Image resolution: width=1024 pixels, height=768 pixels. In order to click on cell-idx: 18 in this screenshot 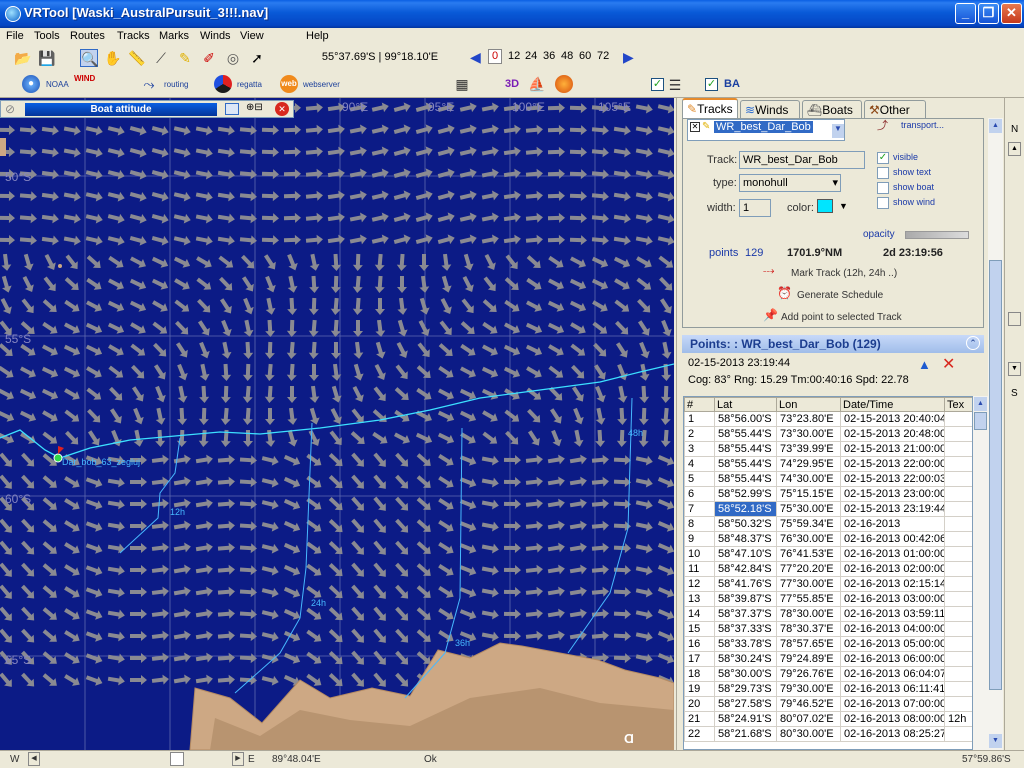, I will do `click(699, 674)`.